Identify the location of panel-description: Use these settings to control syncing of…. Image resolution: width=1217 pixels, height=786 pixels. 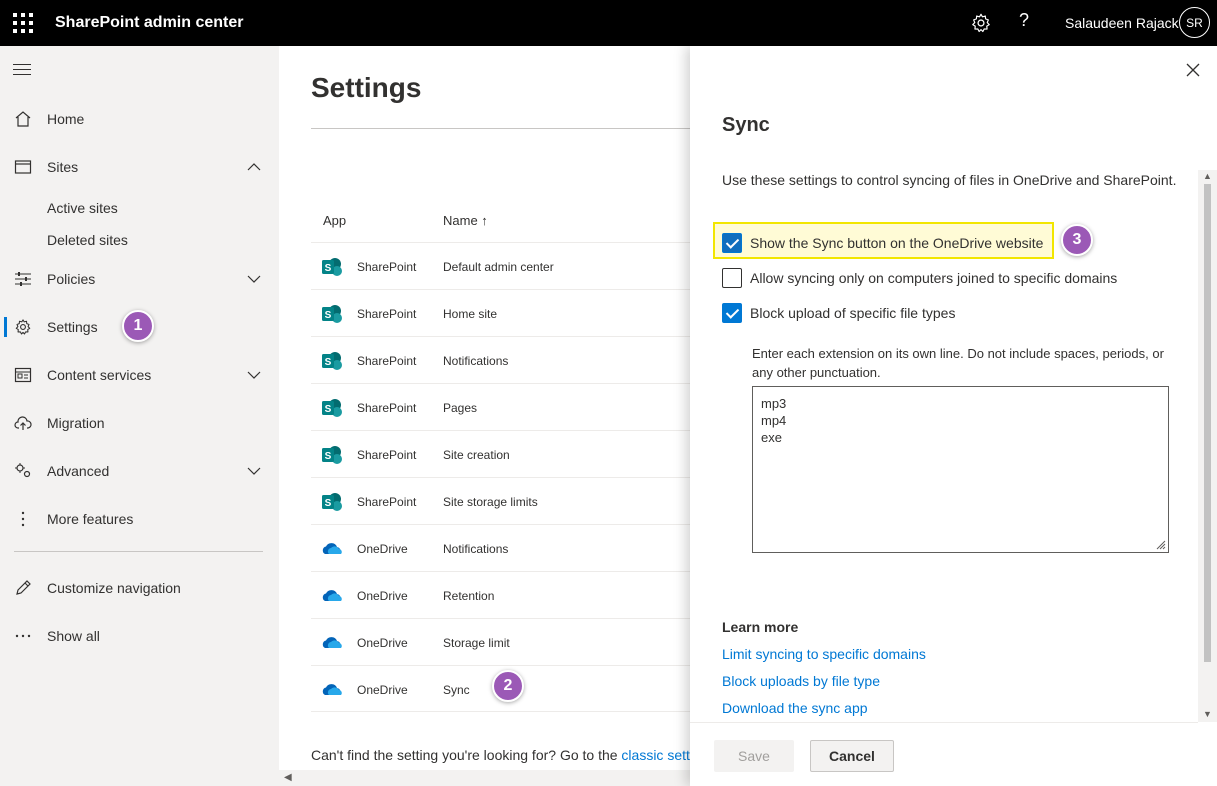
(949, 180).